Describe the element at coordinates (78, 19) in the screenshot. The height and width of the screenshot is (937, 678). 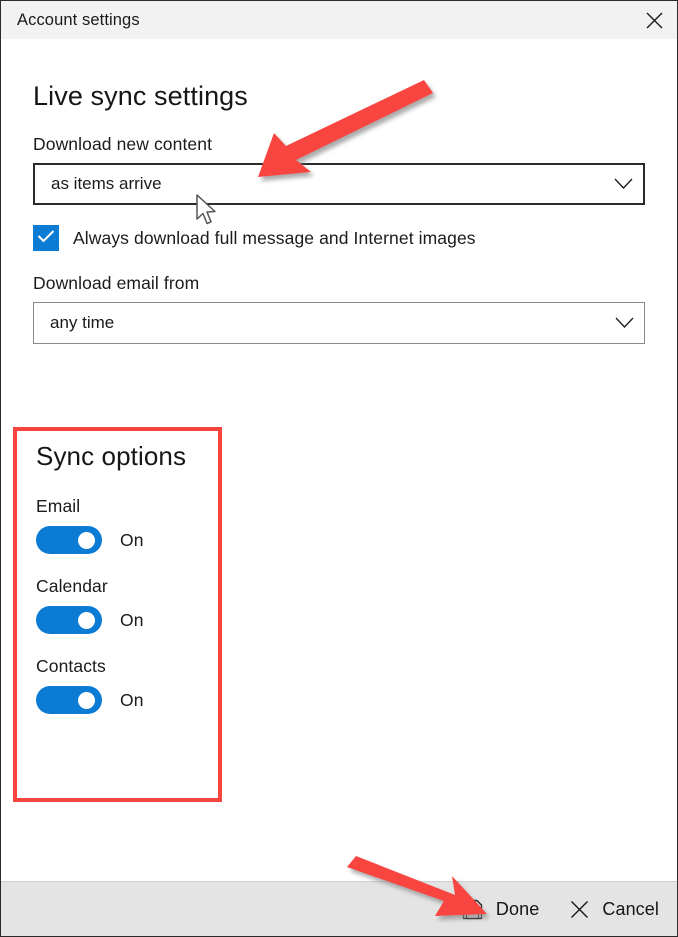
I see `window-title: Account settings` at that location.